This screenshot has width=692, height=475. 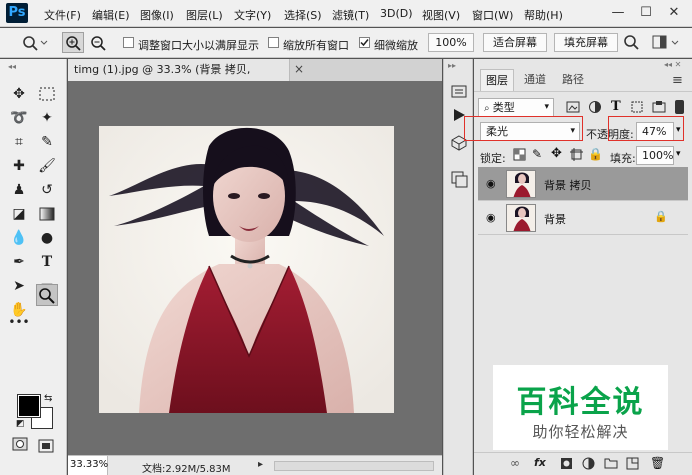 What do you see at coordinates (459, 92) in the screenshot?
I see `history-panel-icon` at bounding box center [459, 92].